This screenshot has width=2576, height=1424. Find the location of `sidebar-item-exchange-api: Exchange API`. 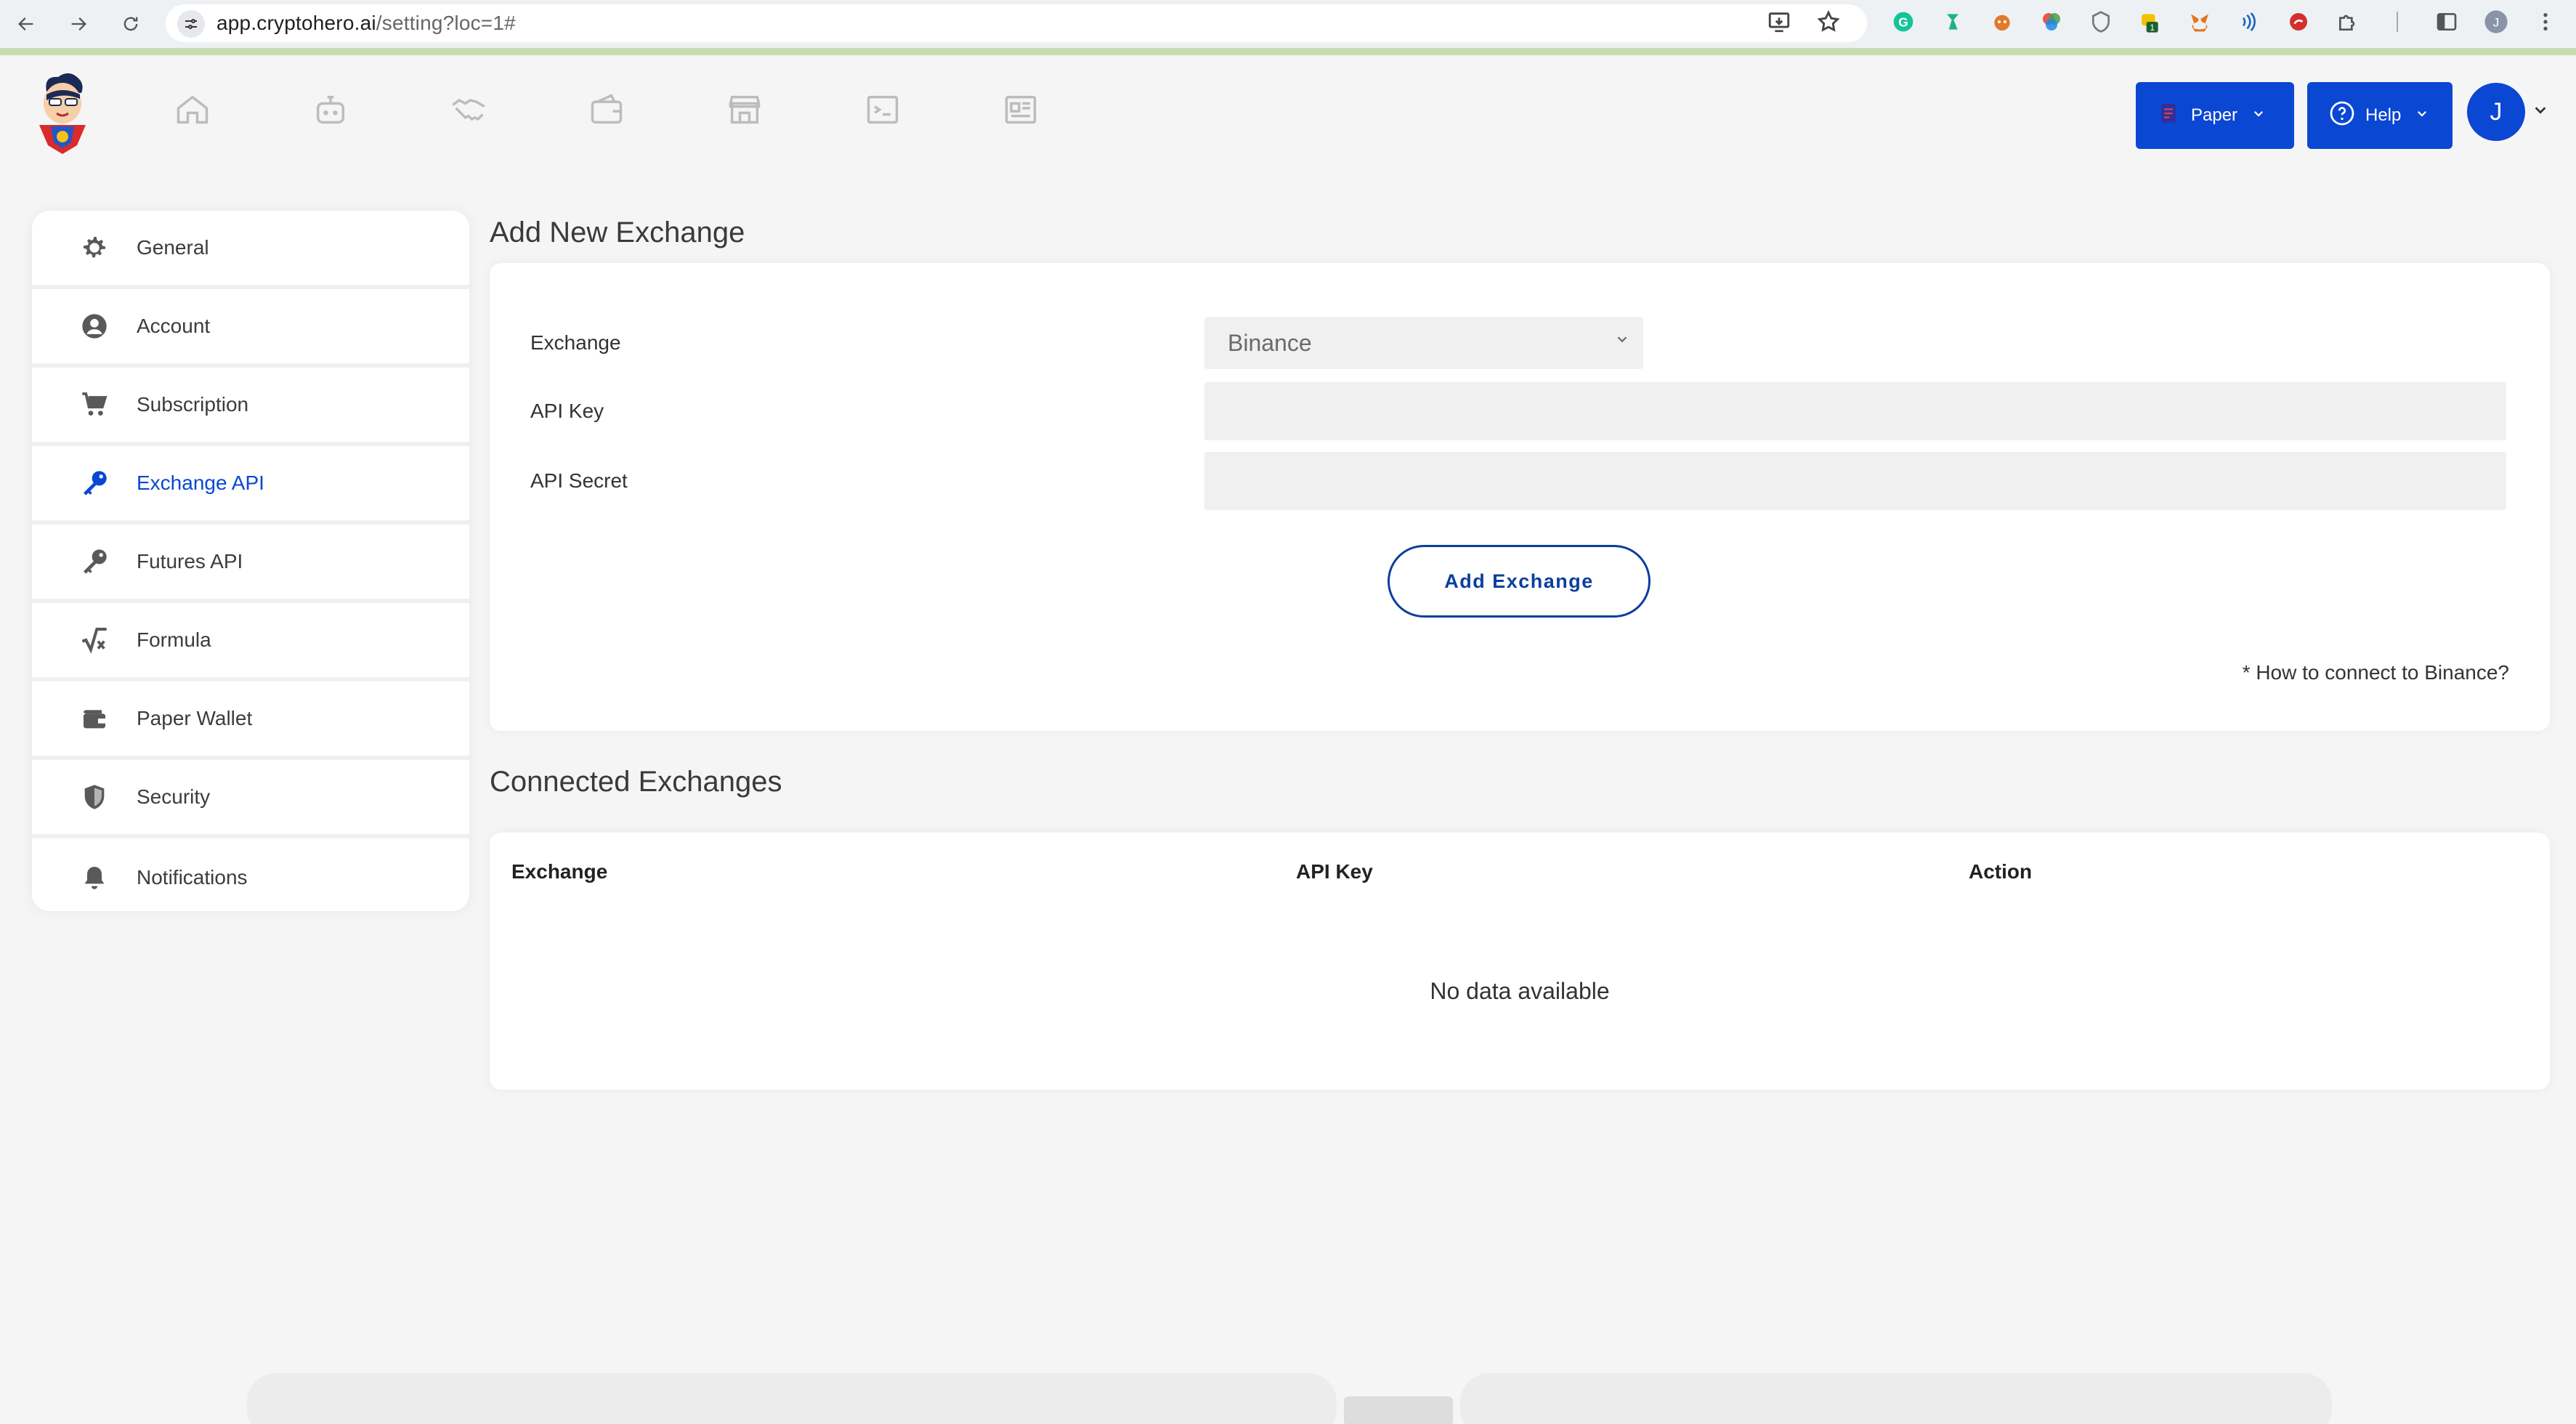

sidebar-item-exchange-api: Exchange API is located at coordinates (251, 485).